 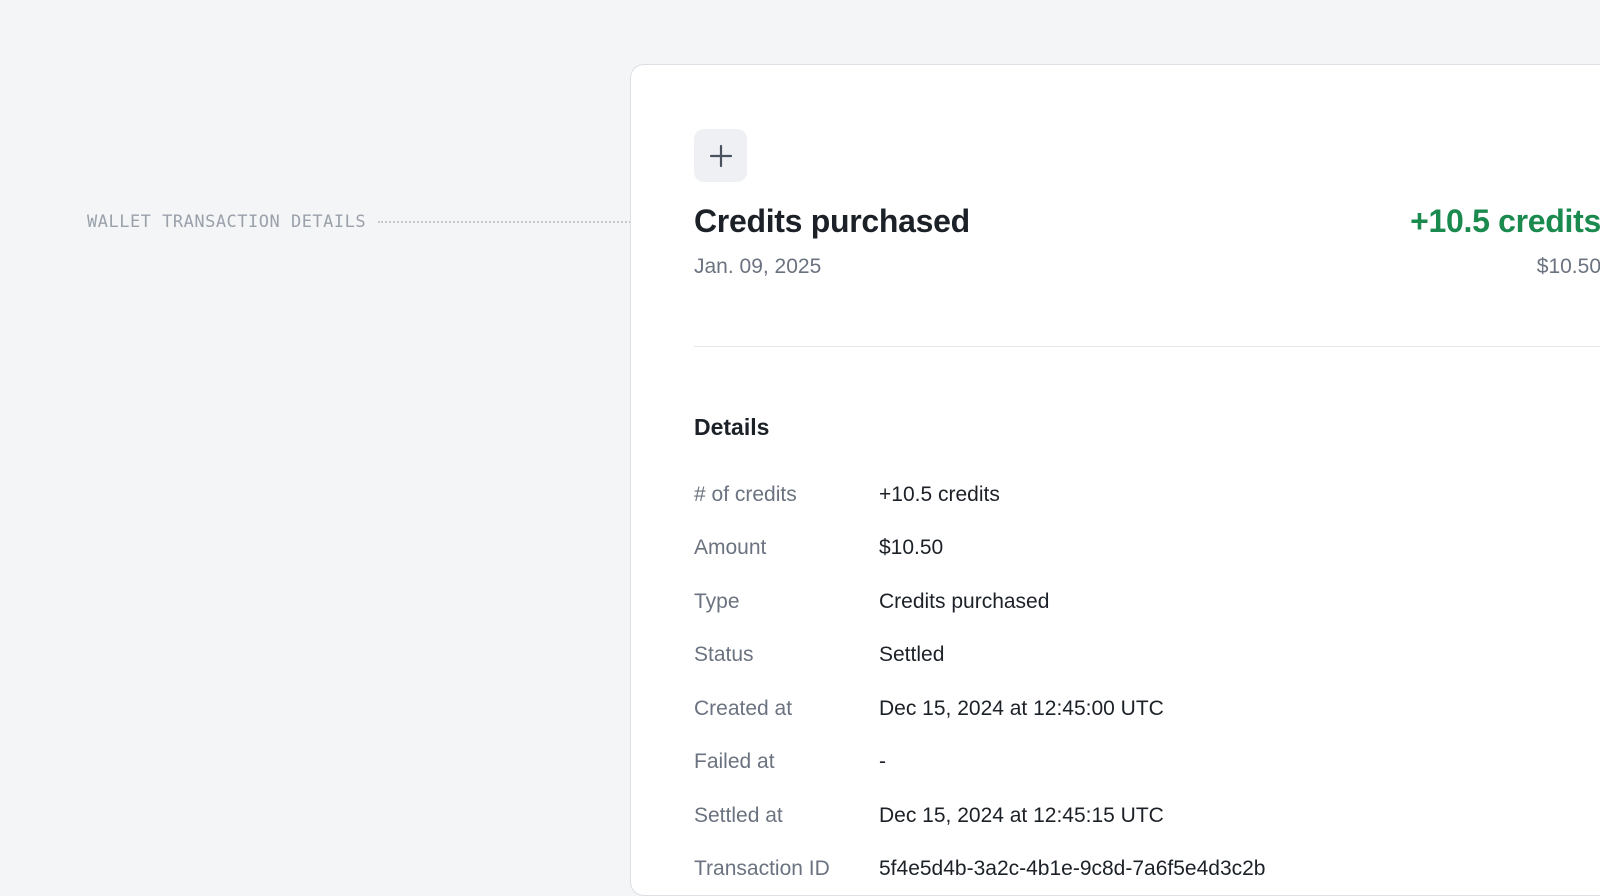 What do you see at coordinates (786, 709) in the screenshot?
I see `detail-label: Created at` at bounding box center [786, 709].